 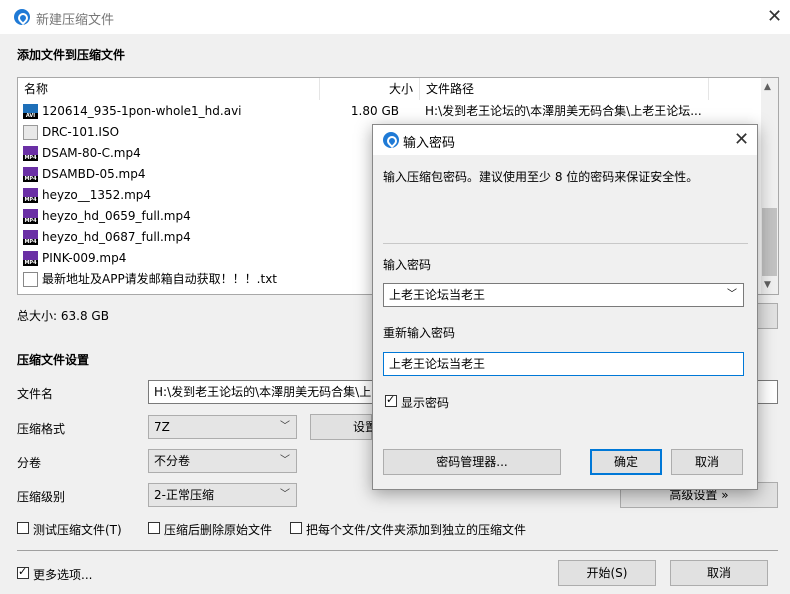 I want to click on show-password-label: 显示密码, so click(x=425, y=402).